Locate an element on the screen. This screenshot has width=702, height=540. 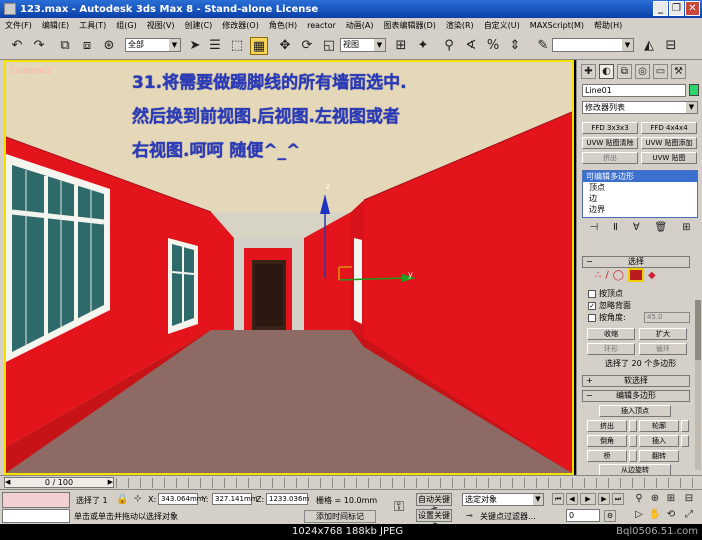
bevel-settings-button is located at coordinates (633, 441).